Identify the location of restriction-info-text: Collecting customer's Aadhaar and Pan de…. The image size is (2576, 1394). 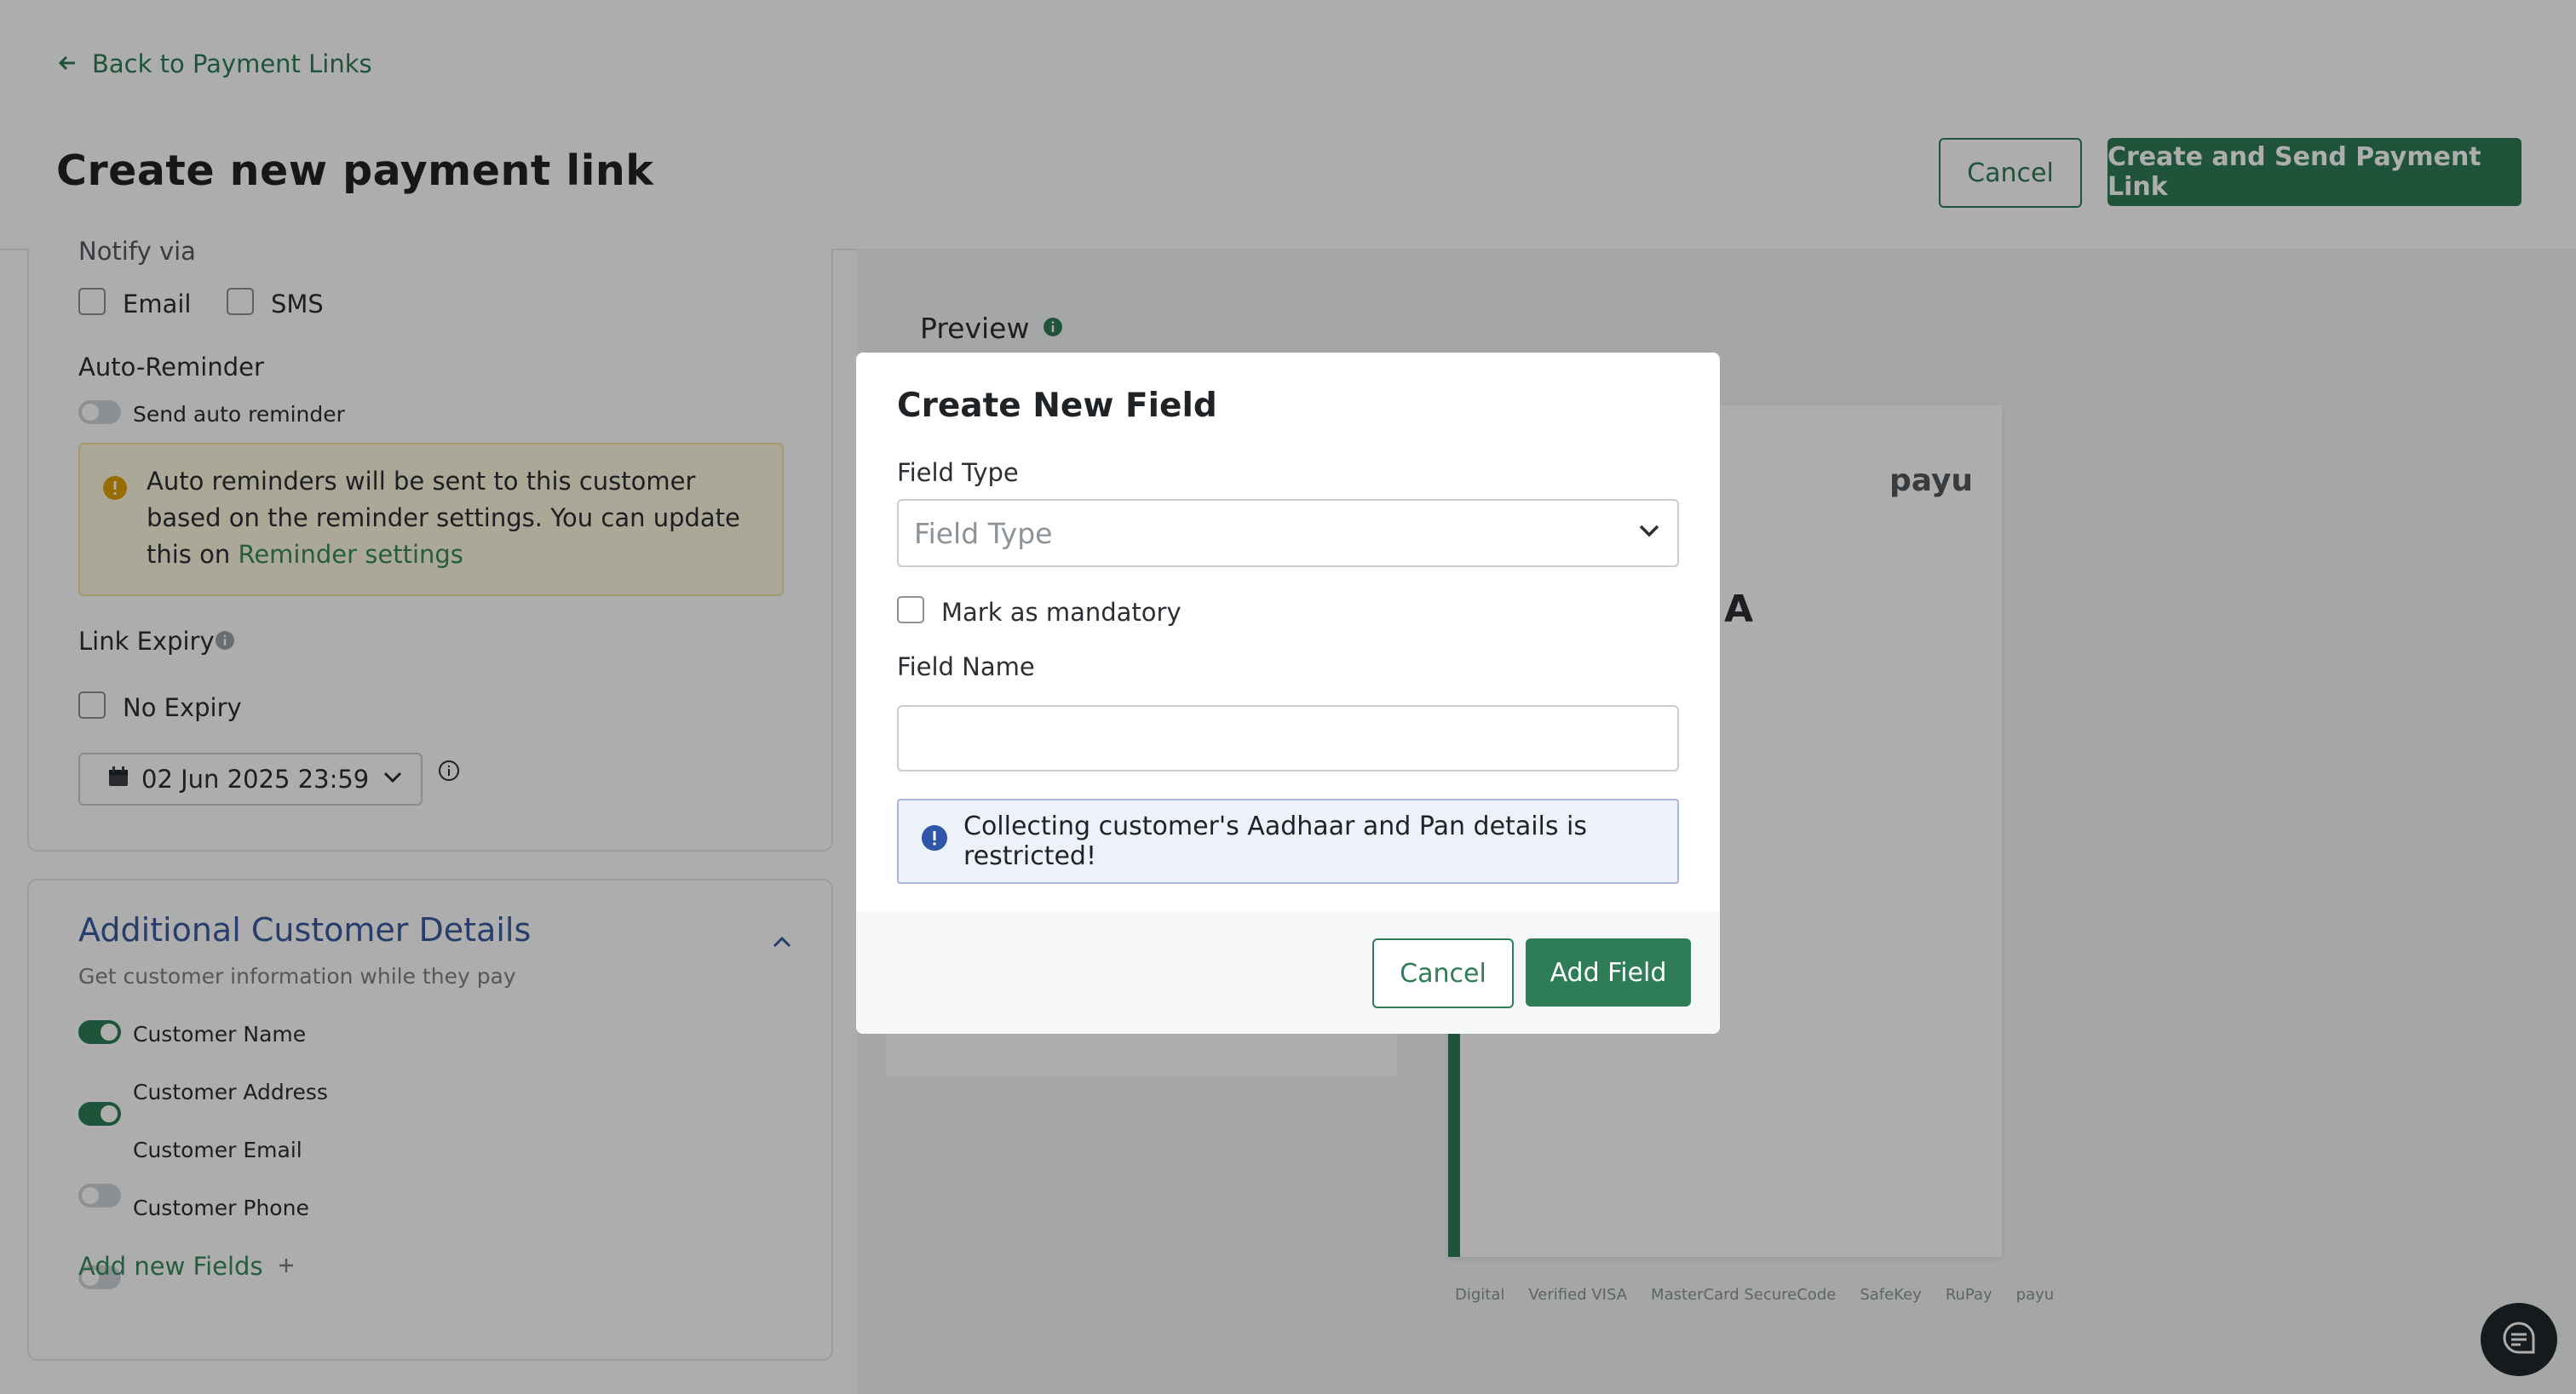
(1275, 841).